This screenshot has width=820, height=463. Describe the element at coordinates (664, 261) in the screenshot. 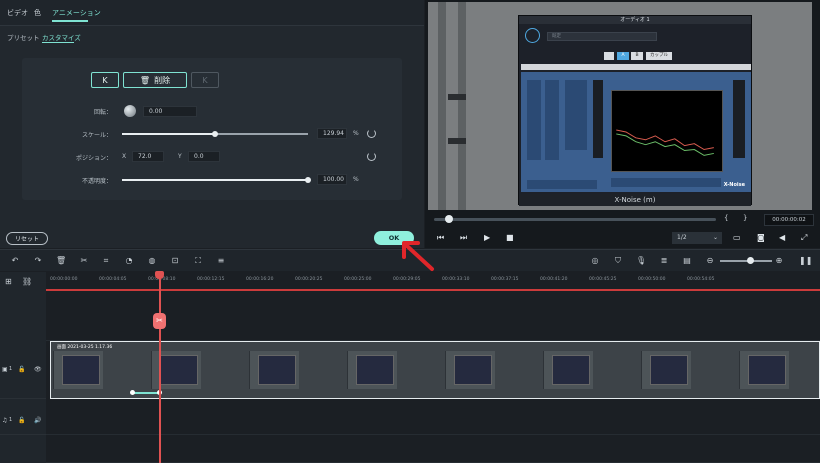

I see `audio-mixer-icon: ≣` at that location.